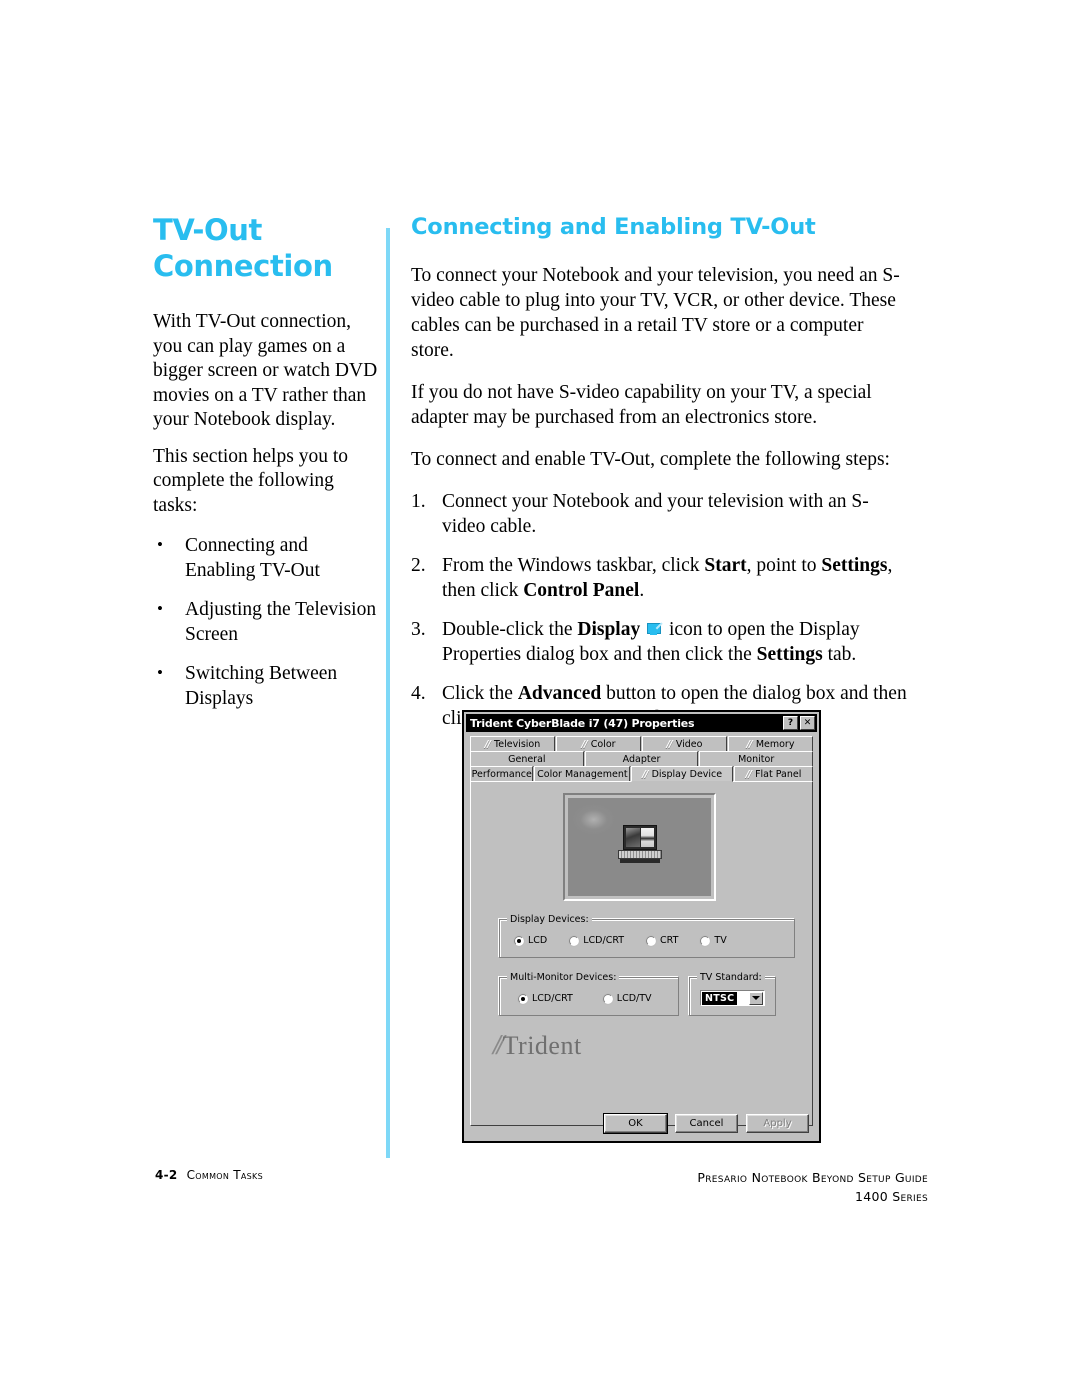 This screenshot has width=1080, height=1397. Describe the element at coordinates (589, 994) in the screenshot. I see `multi-monitor-devices-group: Multi-Monitor Devices: LCD/CRT LCD/TV` at that location.